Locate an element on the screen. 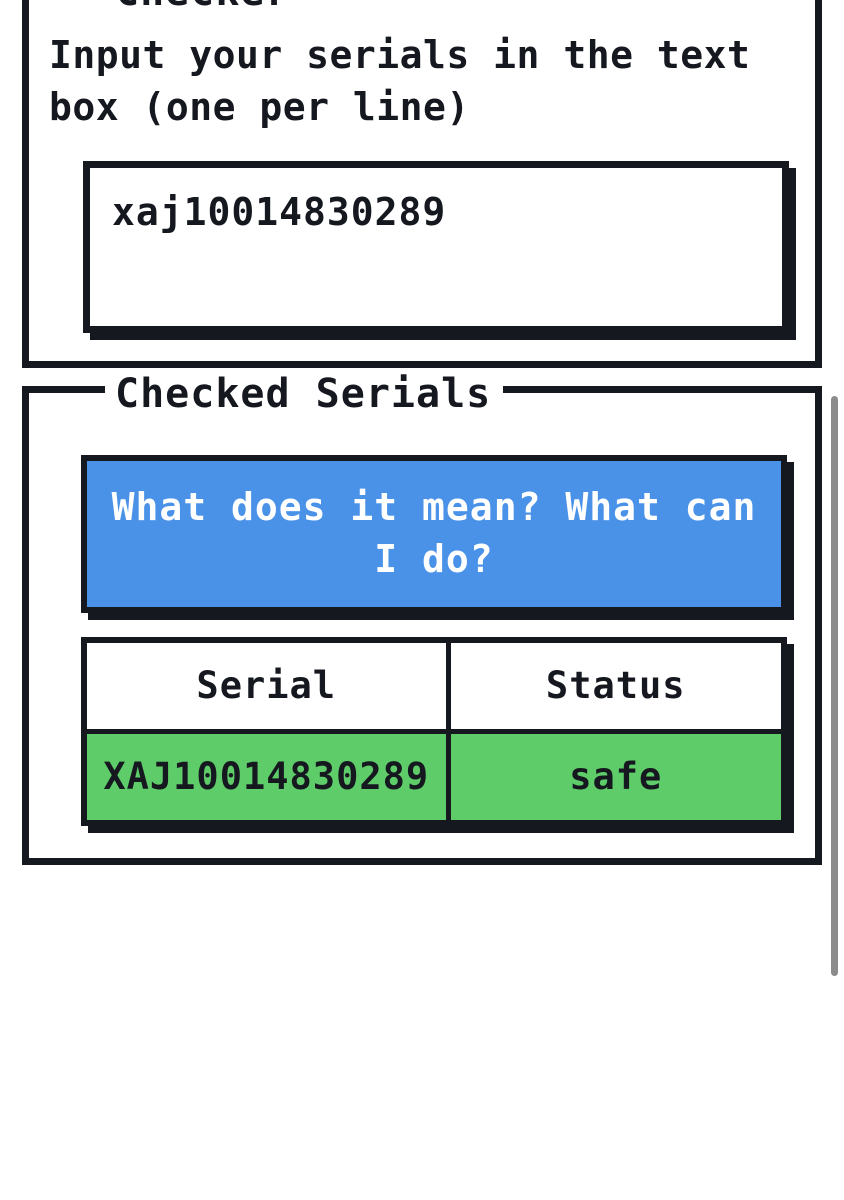  results-table: Serial Status XAJ10014830289 safe is located at coordinates (434, 731).